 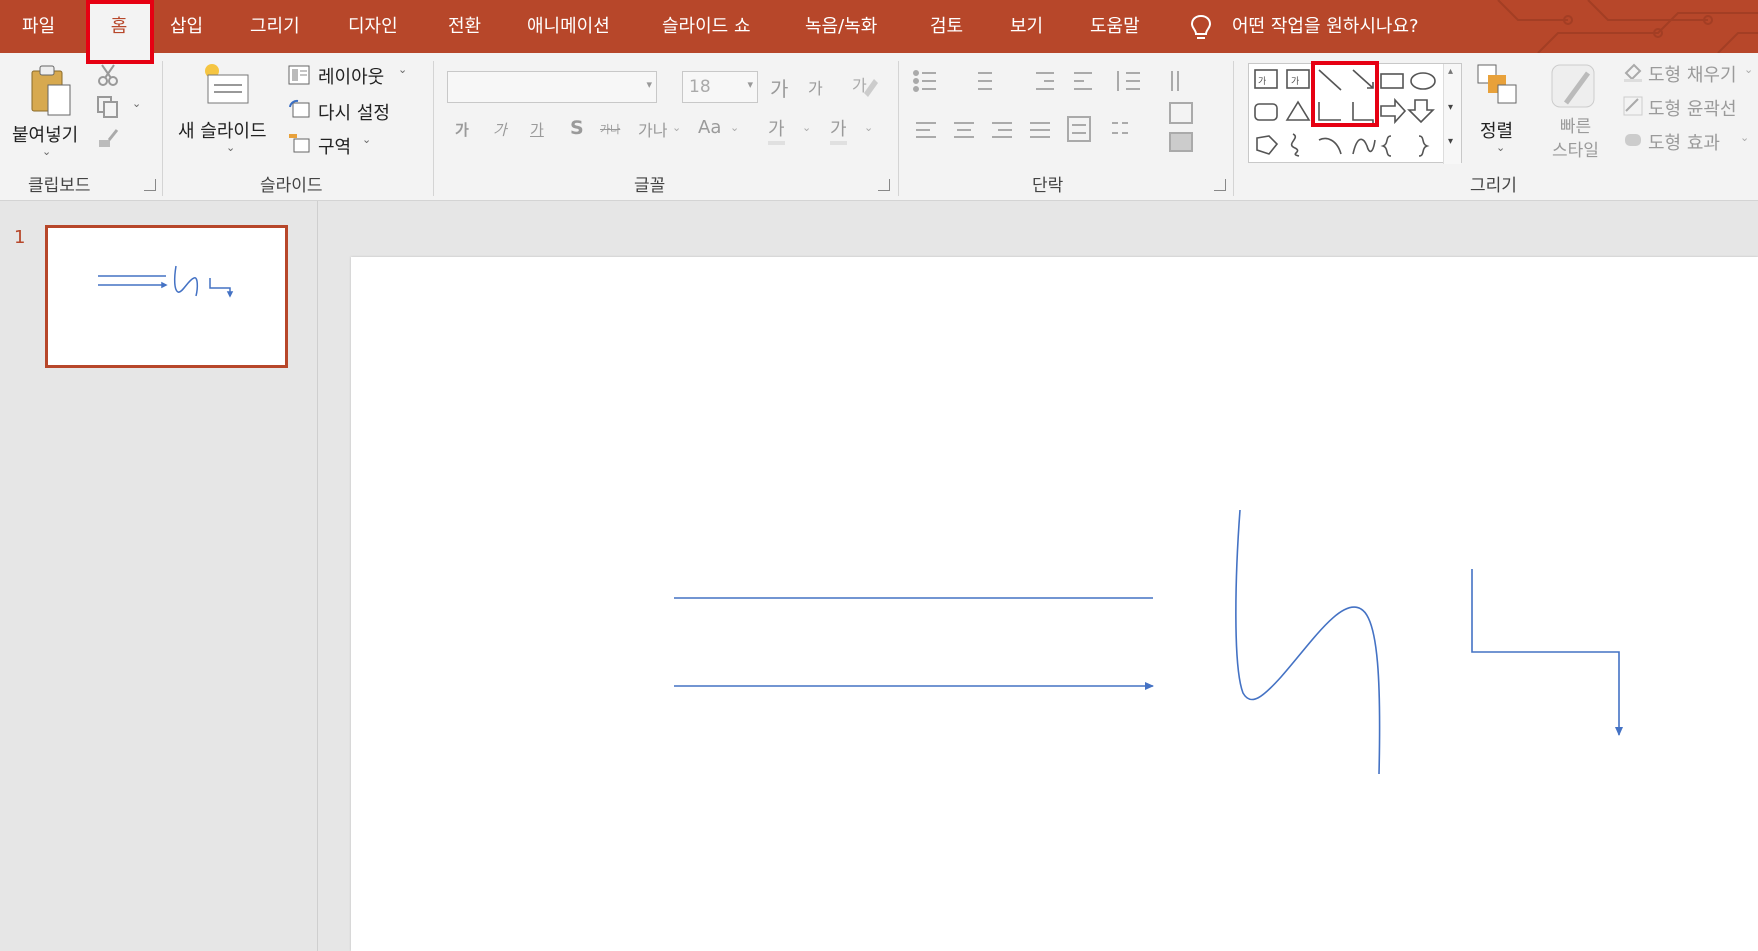 I want to click on tab-file: 파일, so click(x=38, y=26).